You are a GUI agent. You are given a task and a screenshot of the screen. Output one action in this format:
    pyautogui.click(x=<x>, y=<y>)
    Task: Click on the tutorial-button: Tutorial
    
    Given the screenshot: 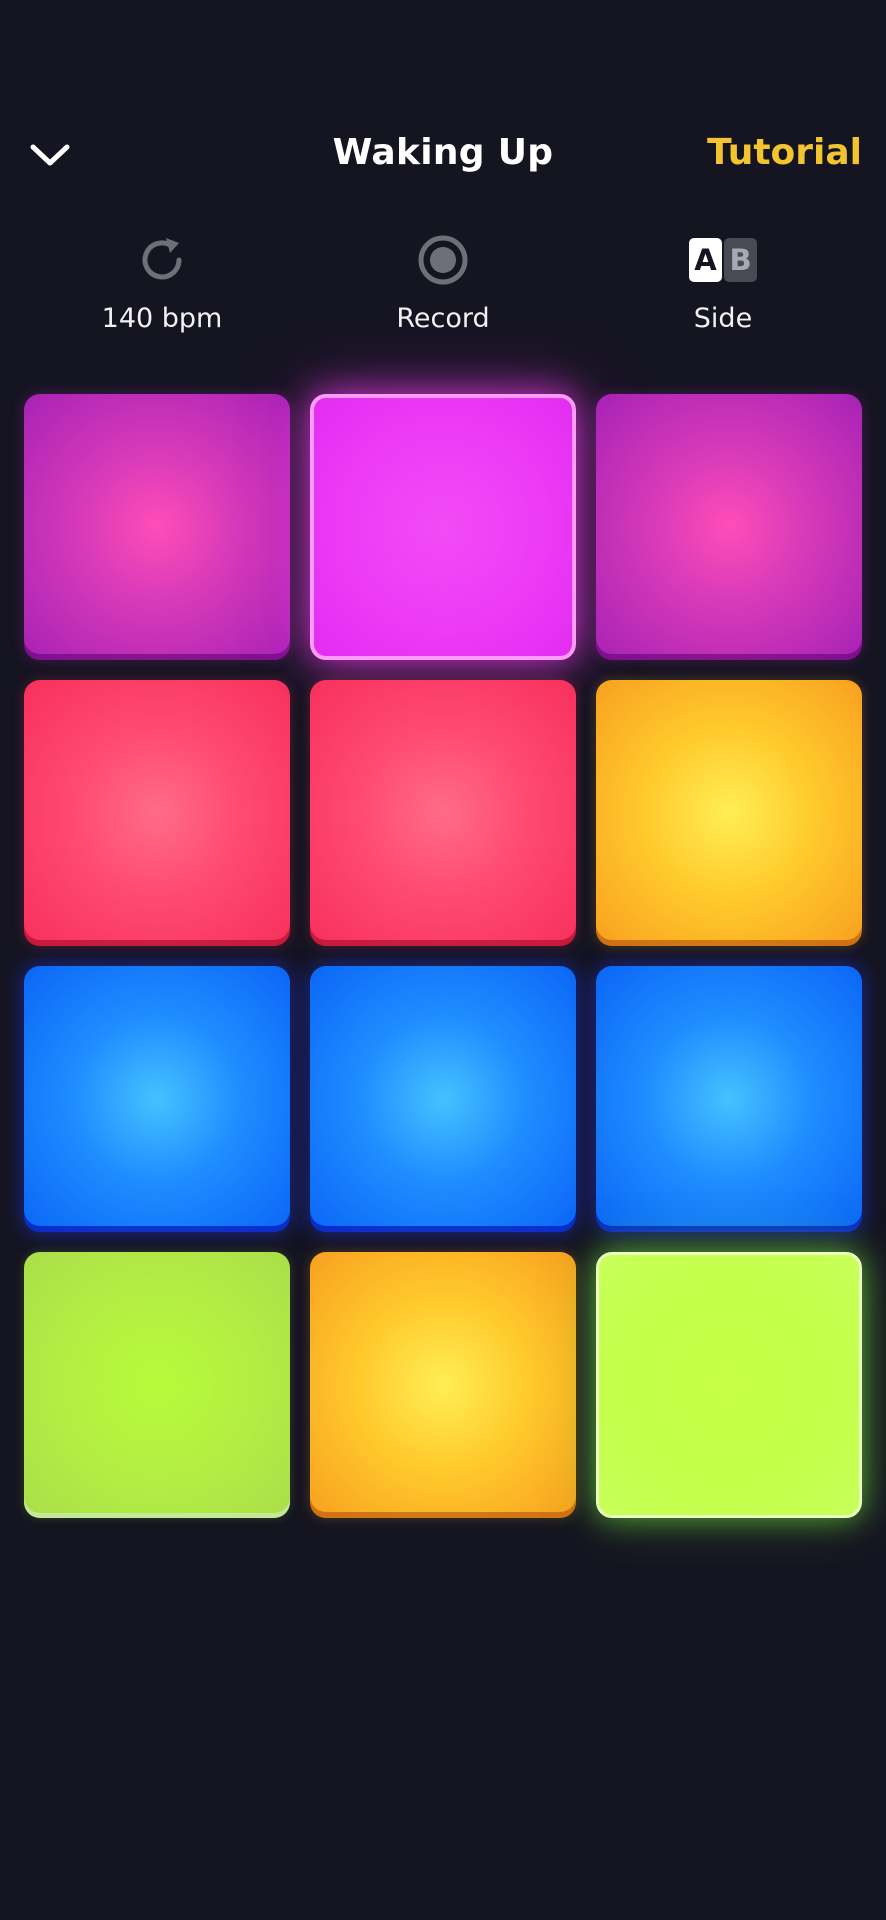 What is the action you would take?
    pyautogui.click(x=784, y=152)
    